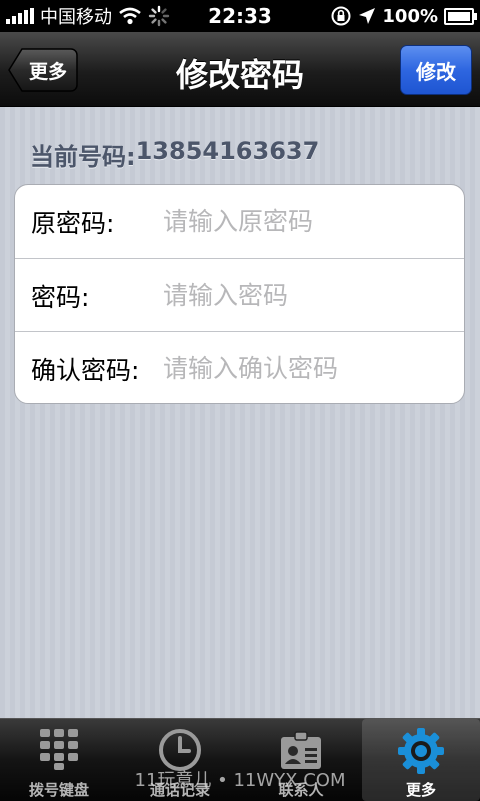 Image resolution: width=480 pixels, height=801 pixels. What do you see at coordinates (410, 16) in the screenshot?
I see `battery-percent: 100%` at bounding box center [410, 16].